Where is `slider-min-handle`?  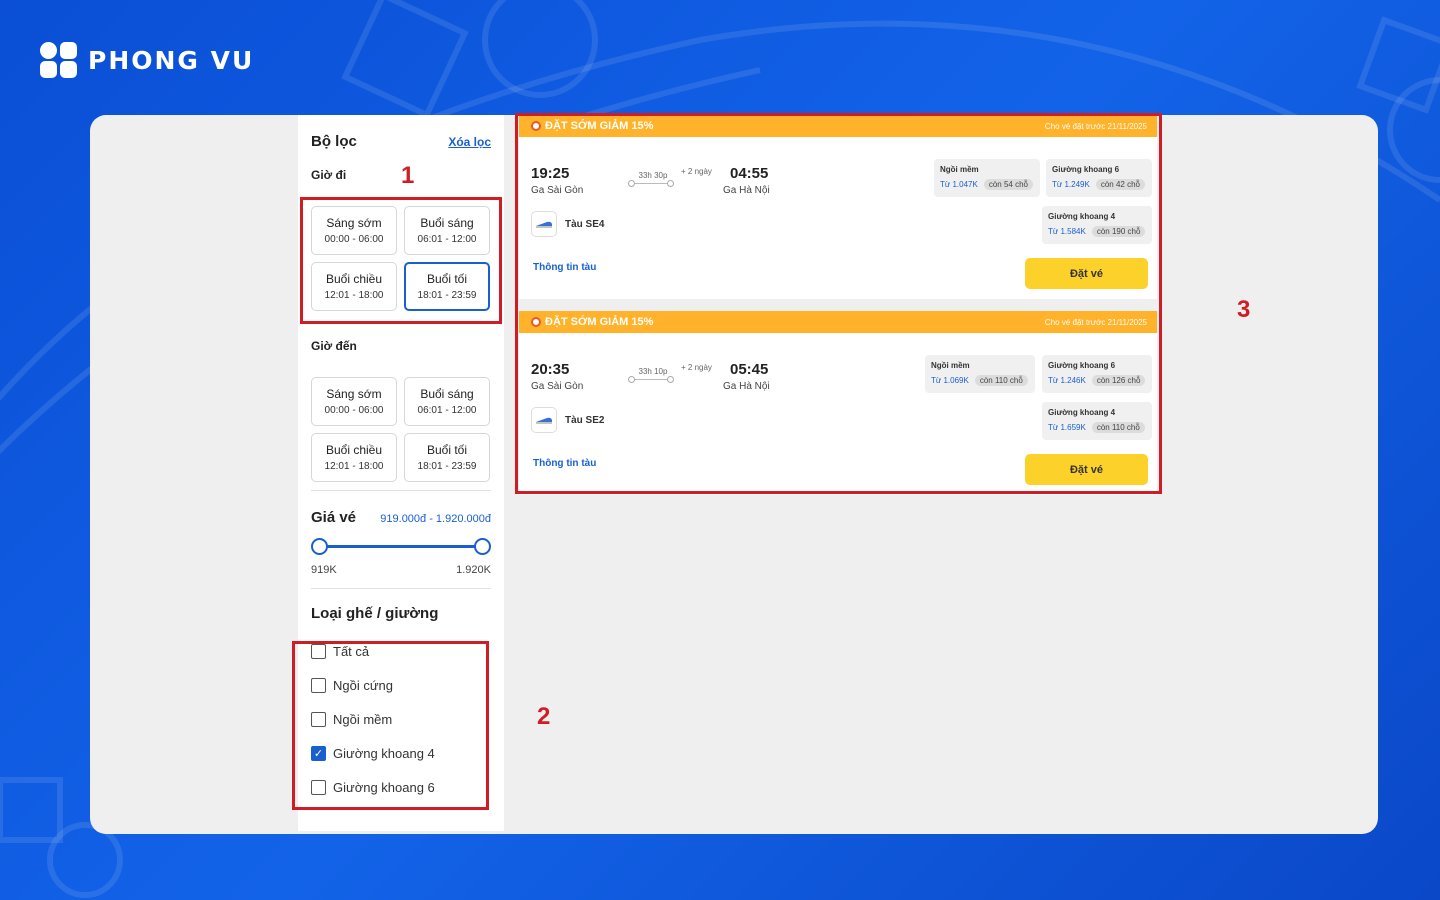 slider-min-handle is located at coordinates (319, 546).